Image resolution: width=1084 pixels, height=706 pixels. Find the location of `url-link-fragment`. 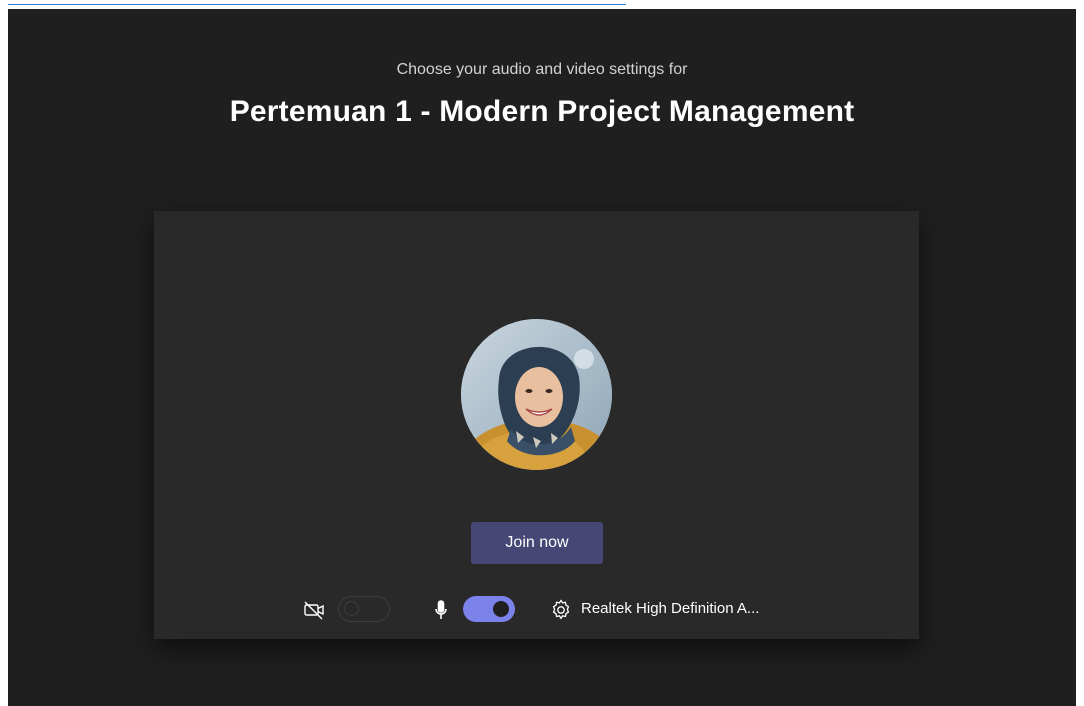

url-link-fragment is located at coordinates (317, 2).